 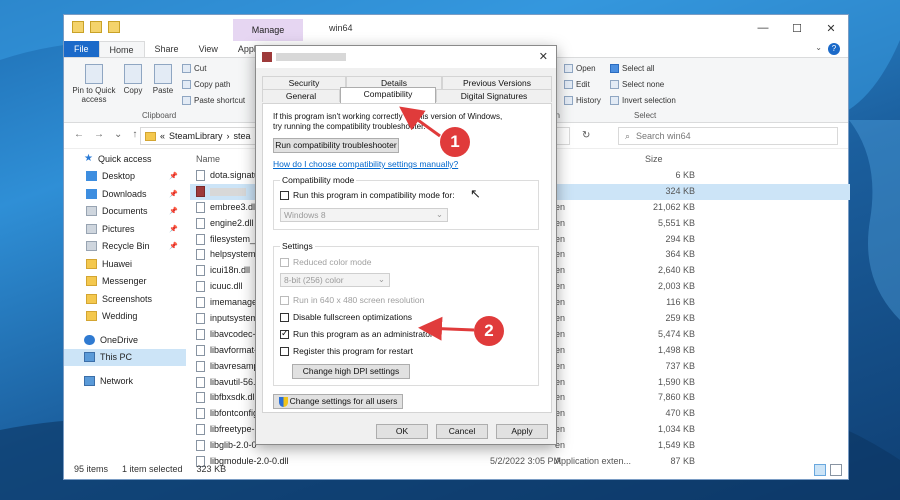 I want to click on run-640-checkbox: Run in 640 x 480 screen resolution, so click(x=352, y=300).